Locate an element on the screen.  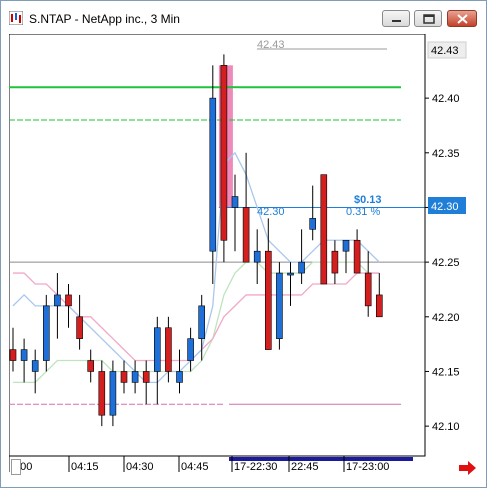
close-button is located at coordinates (462, 18).